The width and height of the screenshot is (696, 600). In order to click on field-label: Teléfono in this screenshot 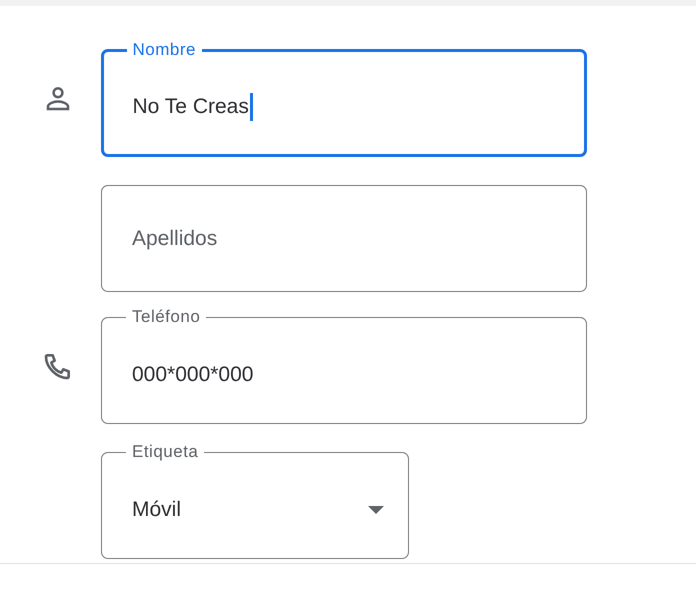, I will do `click(166, 317)`.